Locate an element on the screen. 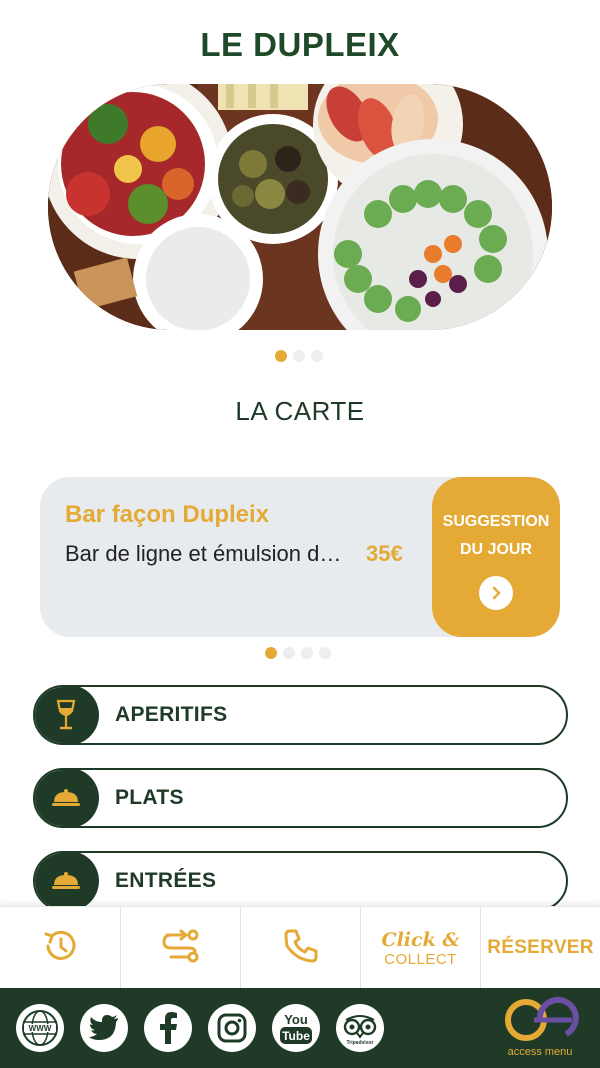  brand-name: access menu is located at coordinates (540, 1052).